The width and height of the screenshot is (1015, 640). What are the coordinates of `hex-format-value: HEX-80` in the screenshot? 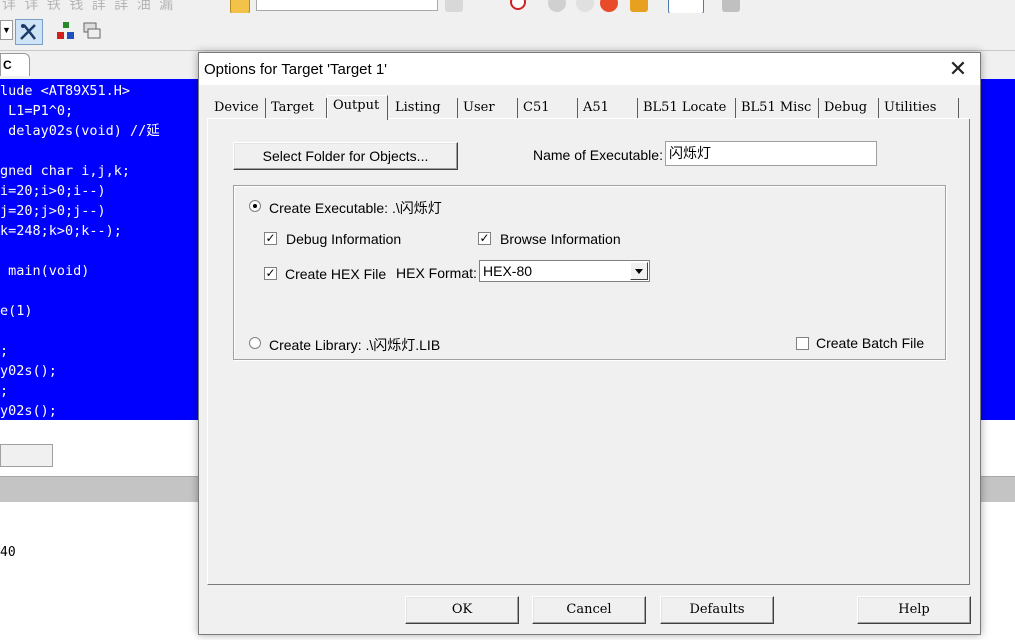 It's located at (508, 271).